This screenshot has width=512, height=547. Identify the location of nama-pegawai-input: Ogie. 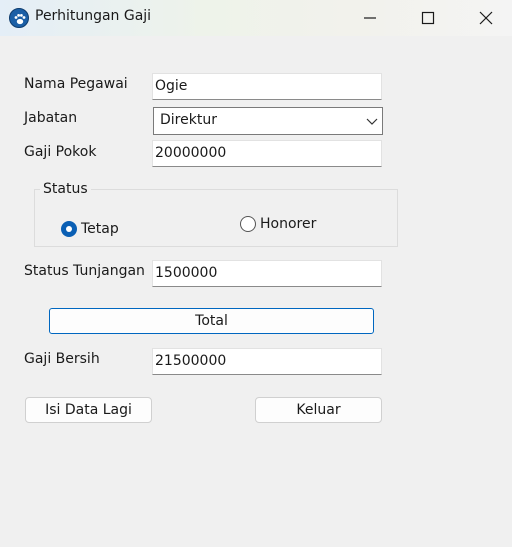
(267, 86).